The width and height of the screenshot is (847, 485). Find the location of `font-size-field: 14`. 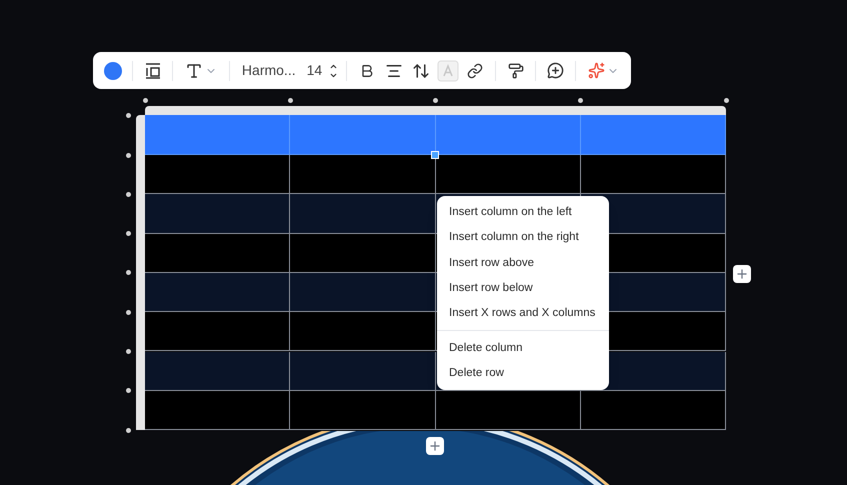

font-size-field: 14 is located at coordinates (315, 70).